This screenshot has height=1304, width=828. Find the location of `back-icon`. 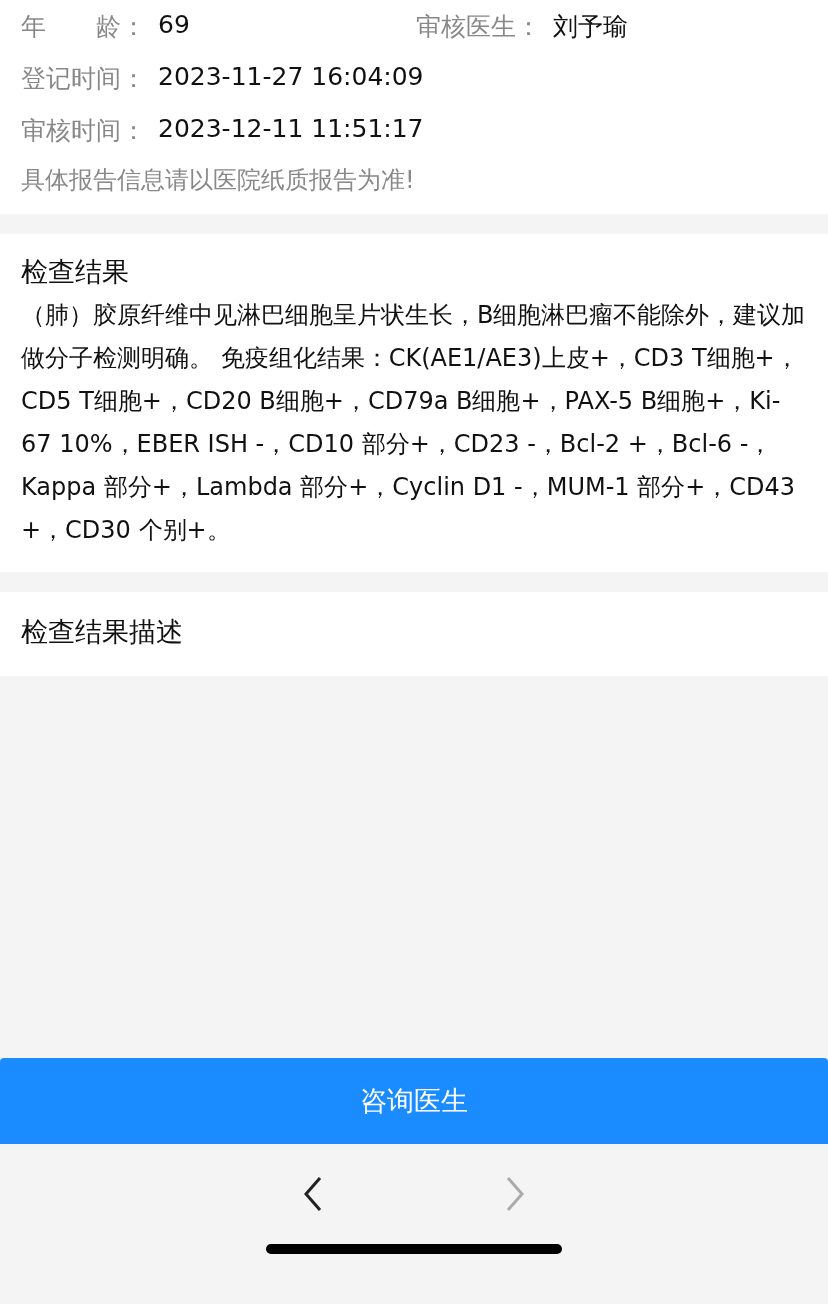

back-icon is located at coordinates (313, 1194).